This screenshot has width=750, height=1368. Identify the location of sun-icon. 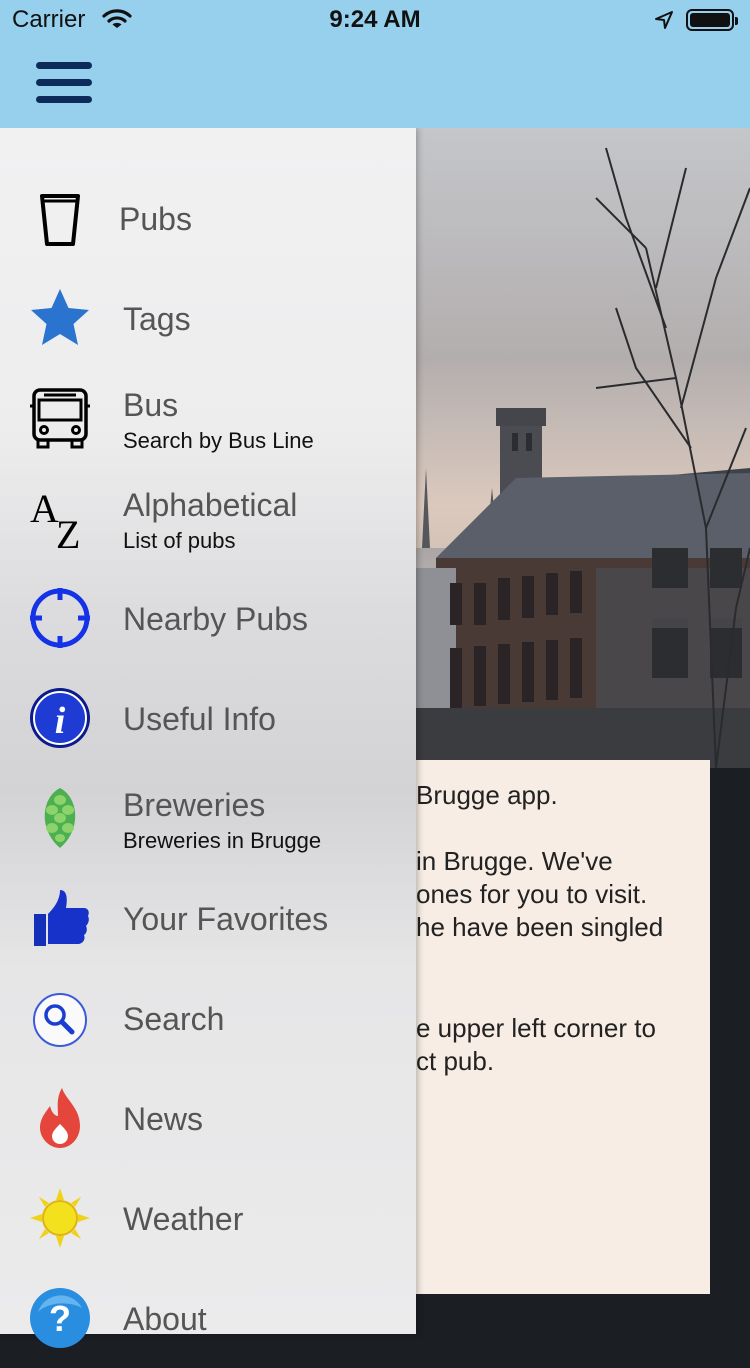
(60, 1218).